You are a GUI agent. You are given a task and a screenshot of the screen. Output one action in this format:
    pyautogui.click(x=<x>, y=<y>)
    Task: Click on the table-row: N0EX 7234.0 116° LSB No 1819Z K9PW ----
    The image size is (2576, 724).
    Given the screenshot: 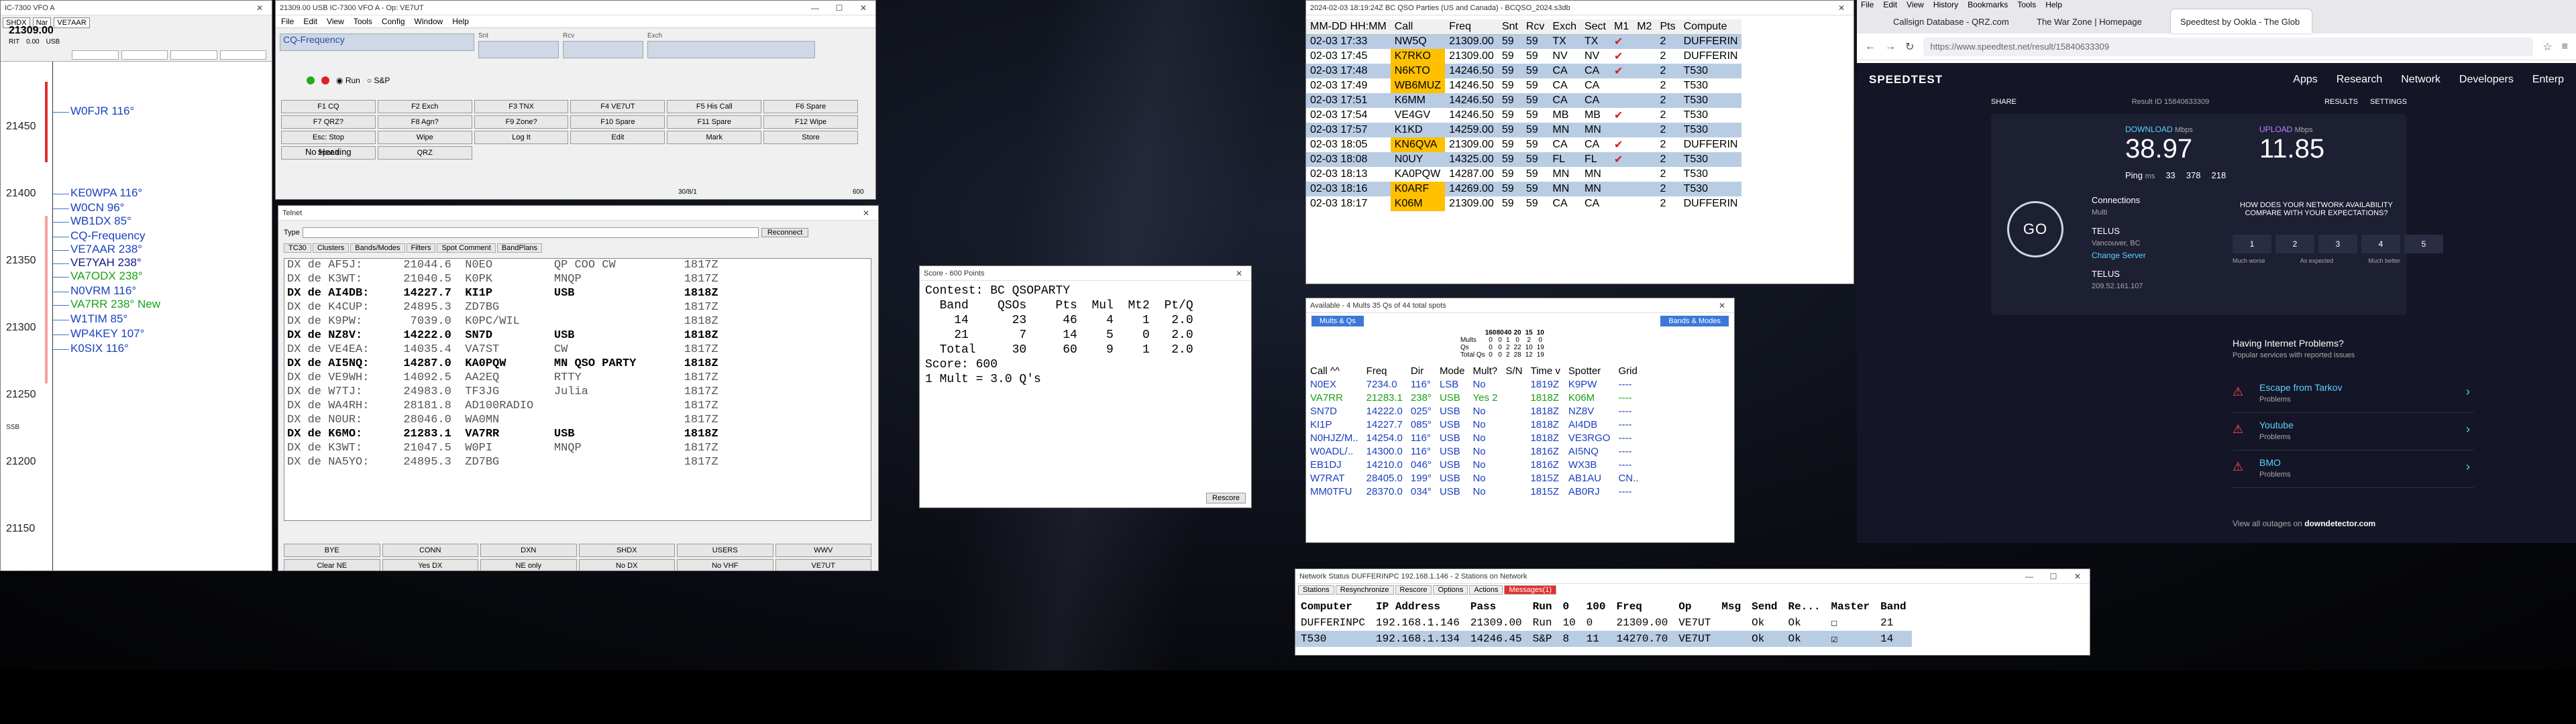 What is the action you would take?
    pyautogui.click(x=1474, y=384)
    